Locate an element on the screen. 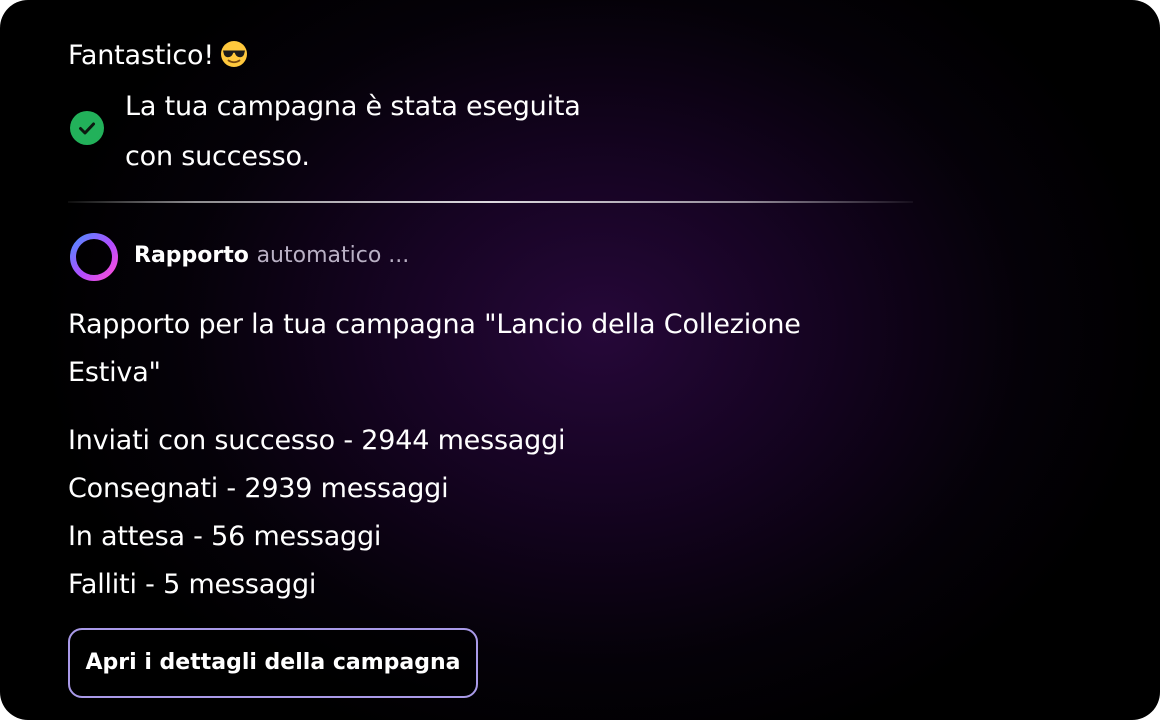  open-campaign-details-button: Apri i dettagli della campagna is located at coordinates (273, 663).